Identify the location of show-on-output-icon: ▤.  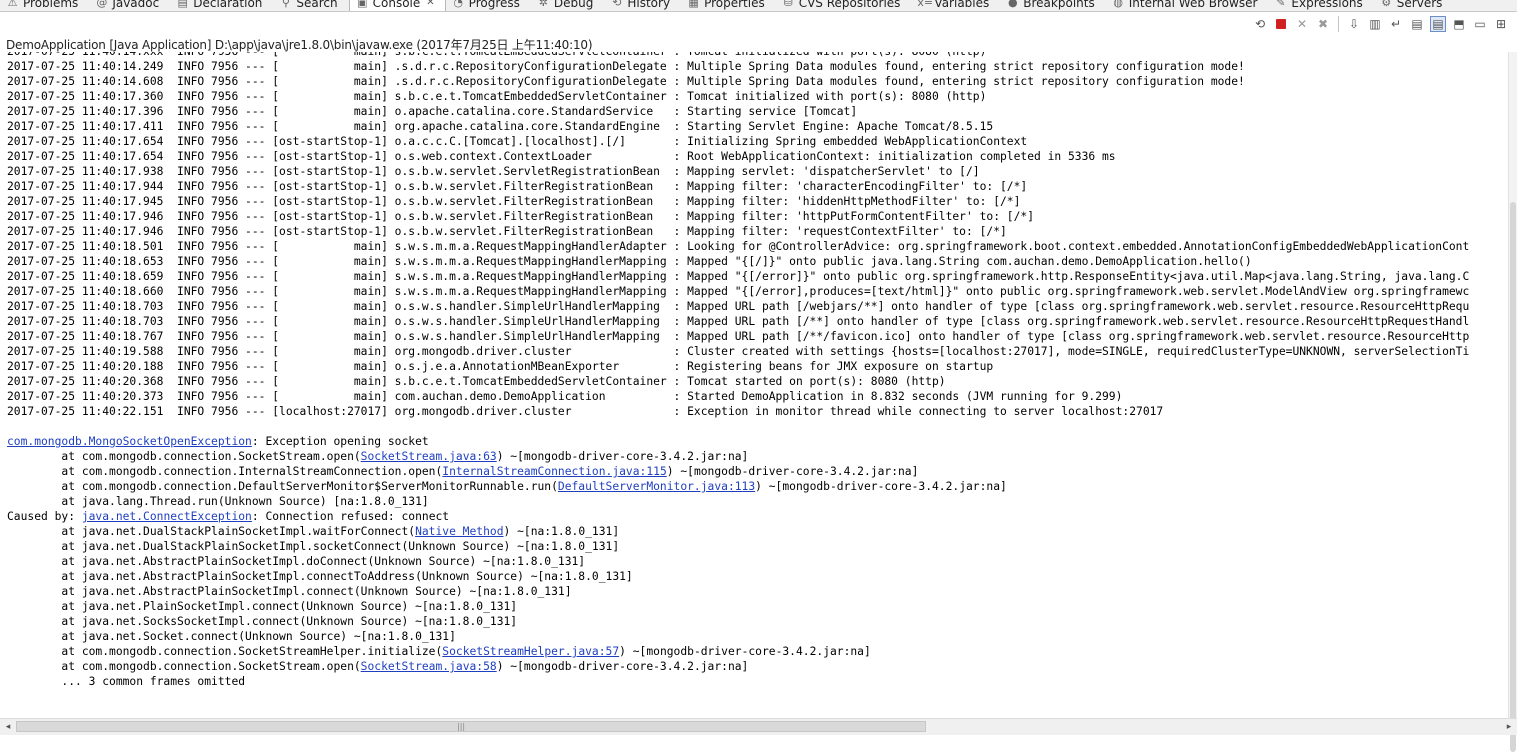
(1417, 24).